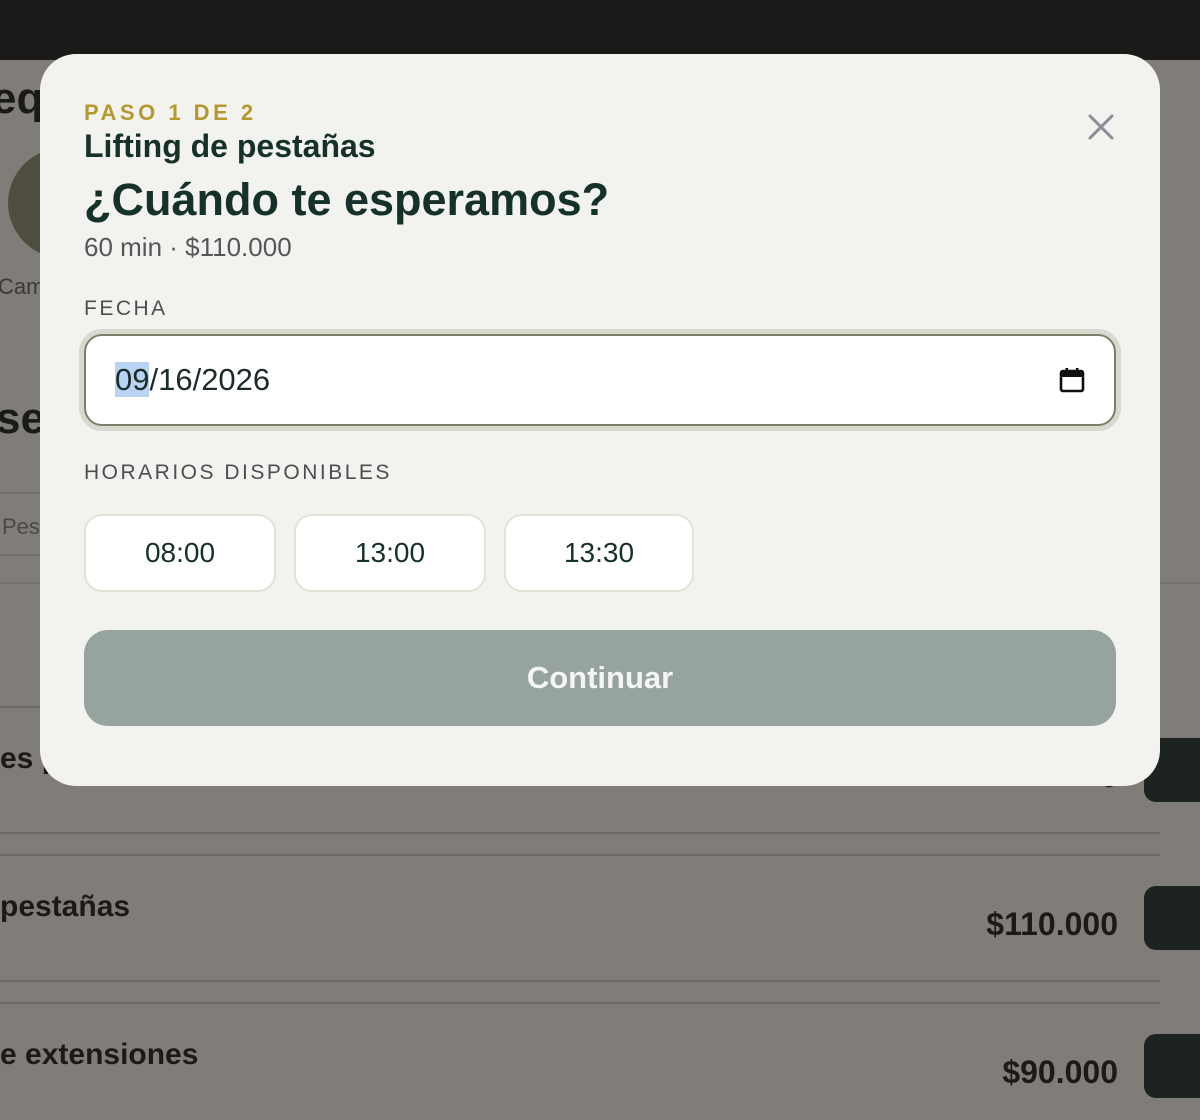 Image resolution: width=1200 pixels, height=1120 pixels. What do you see at coordinates (170, 112) in the screenshot?
I see `step-indicator: PASO 1 DE 2` at bounding box center [170, 112].